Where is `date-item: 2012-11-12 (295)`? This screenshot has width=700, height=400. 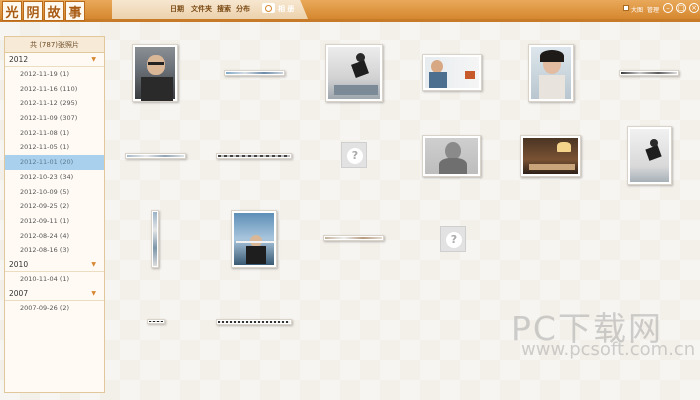 date-item: 2012-11-12 (295) is located at coordinates (54, 103).